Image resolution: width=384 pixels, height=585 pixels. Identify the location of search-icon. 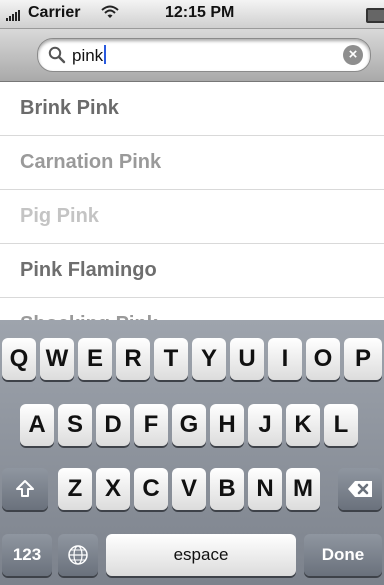
(57, 55).